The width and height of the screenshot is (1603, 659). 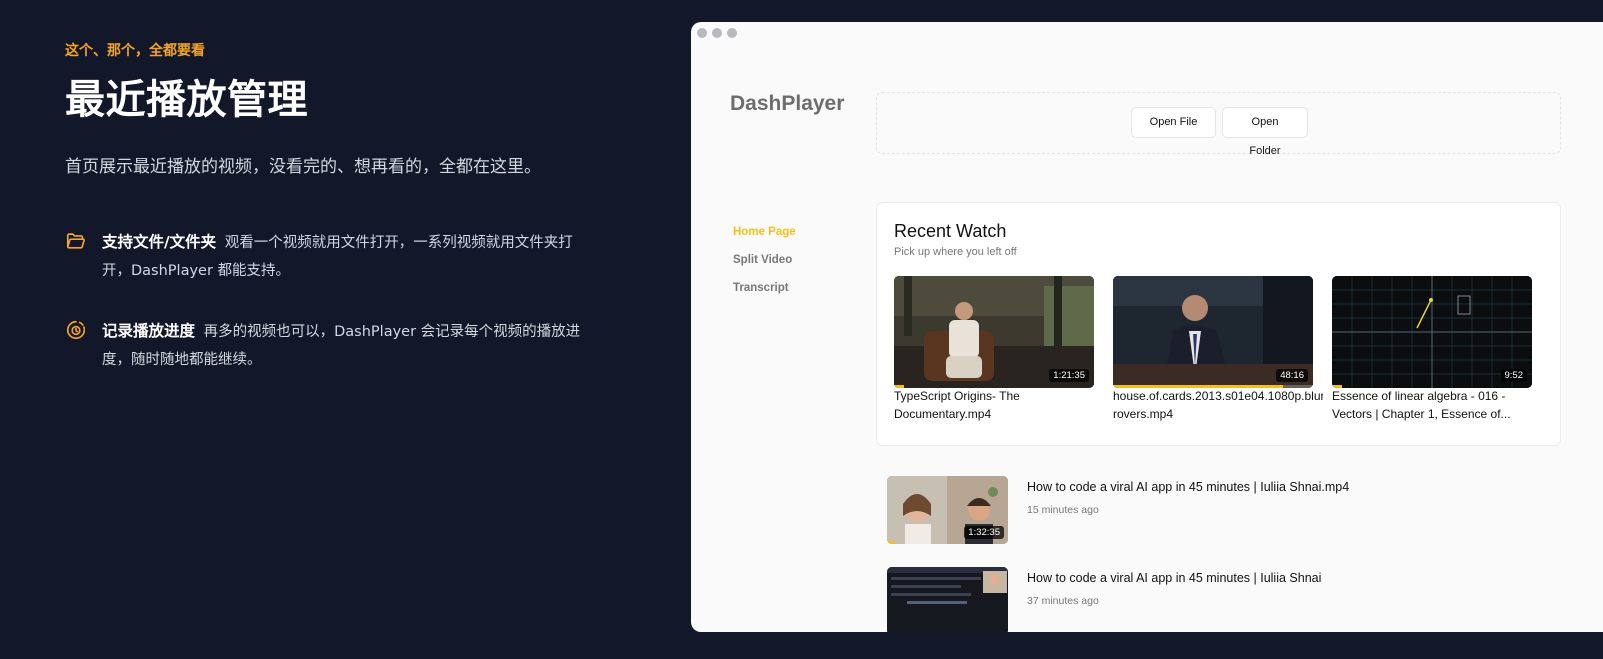 I want to click on progress-clock-icon, so click(x=76, y=330).